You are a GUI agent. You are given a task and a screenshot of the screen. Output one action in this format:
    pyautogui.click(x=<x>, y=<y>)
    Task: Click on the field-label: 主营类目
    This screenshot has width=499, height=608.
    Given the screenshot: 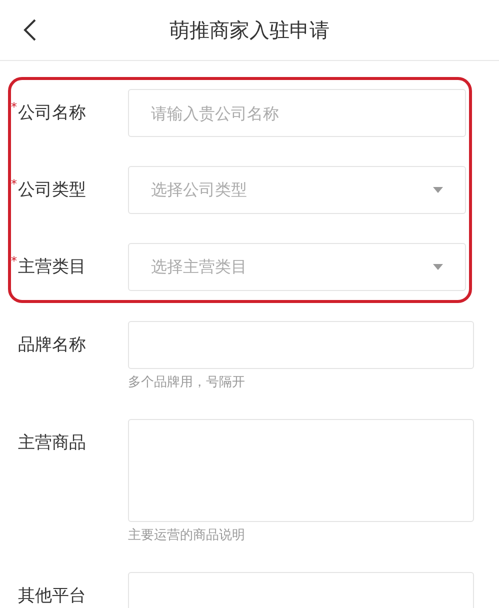 What is the action you would take?
    pyautogui.click(x=52, y=267)
    